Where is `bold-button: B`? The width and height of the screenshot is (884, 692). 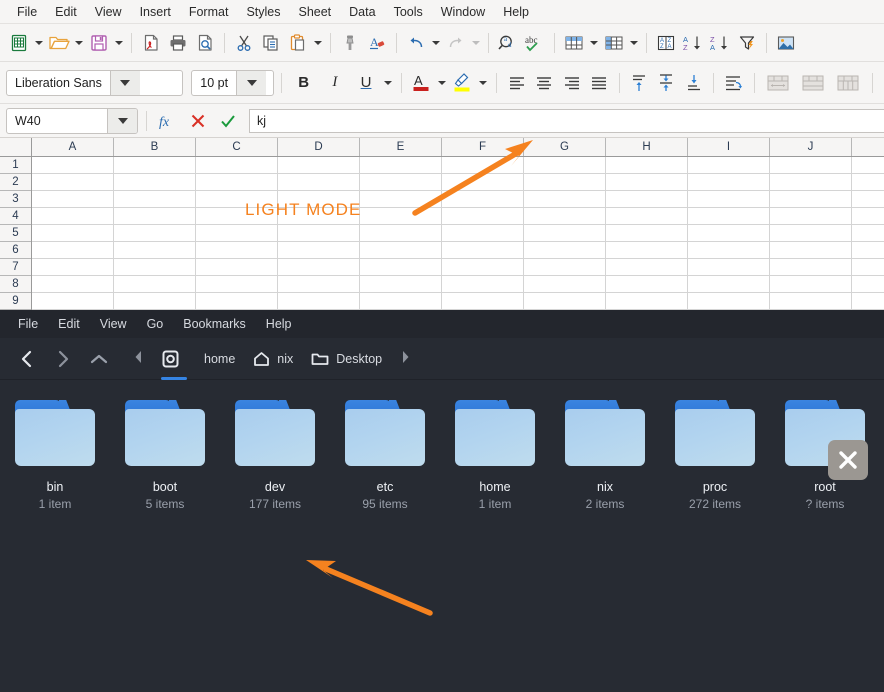
bold-button: B is located at coordinates (303, 83).